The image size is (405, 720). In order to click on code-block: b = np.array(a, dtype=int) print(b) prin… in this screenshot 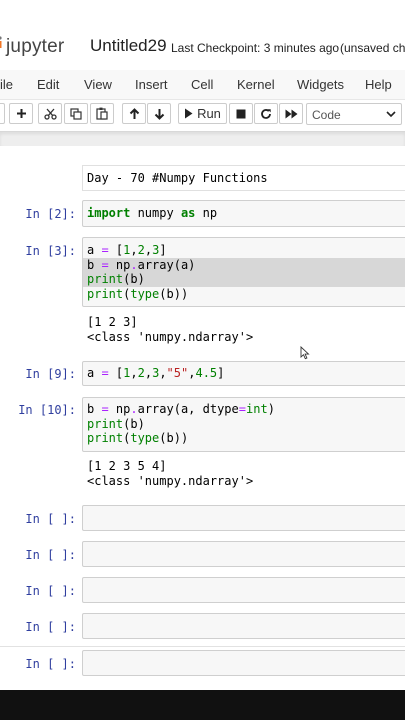, I will do `click(181, 424)`.